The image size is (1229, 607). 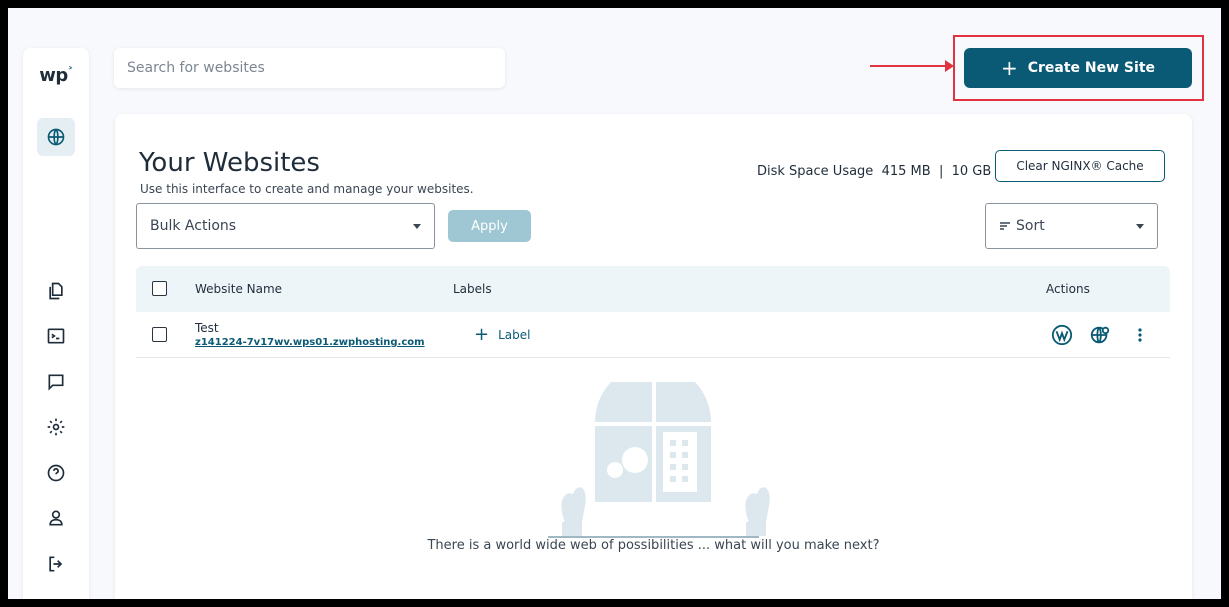 I want to click on sidebar-item-messages, so click(x=56, y=382).